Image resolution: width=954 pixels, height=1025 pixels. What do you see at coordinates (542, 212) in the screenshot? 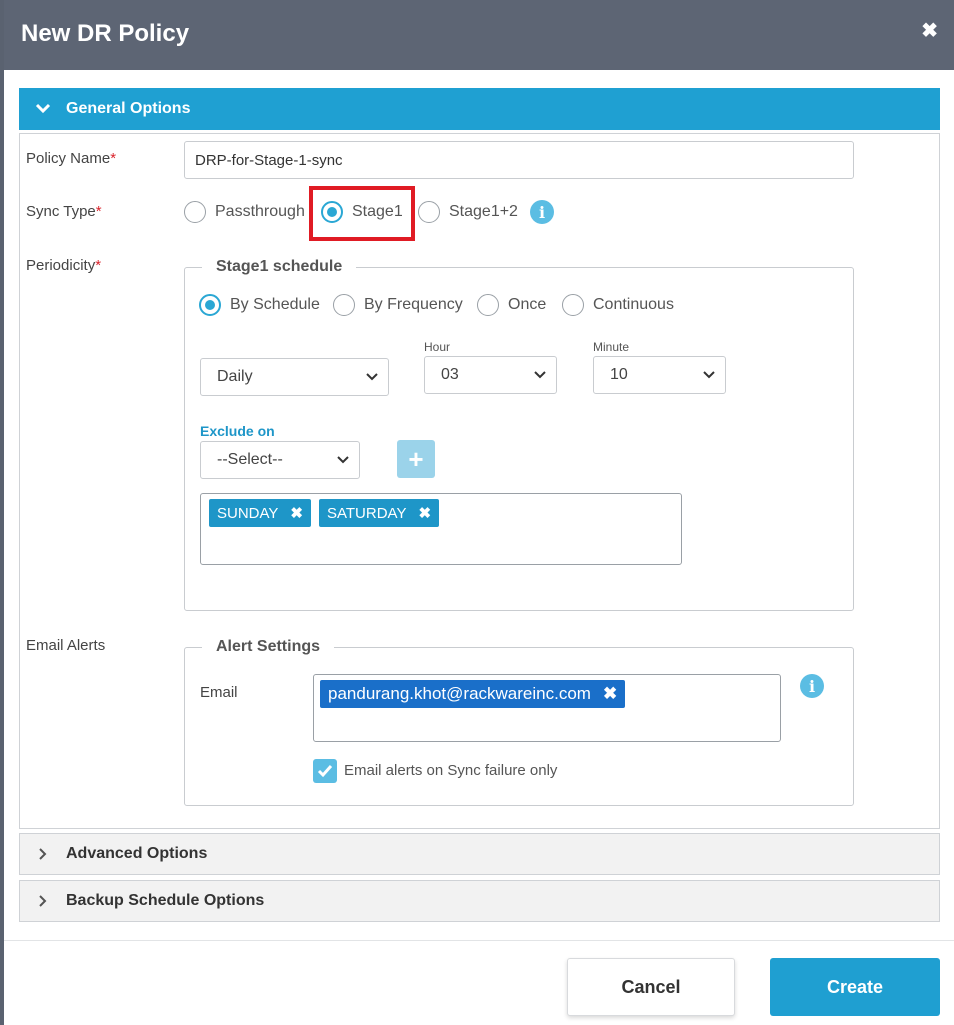
I see `sync-type-info-icon: i` at bounding box center [542, 212].